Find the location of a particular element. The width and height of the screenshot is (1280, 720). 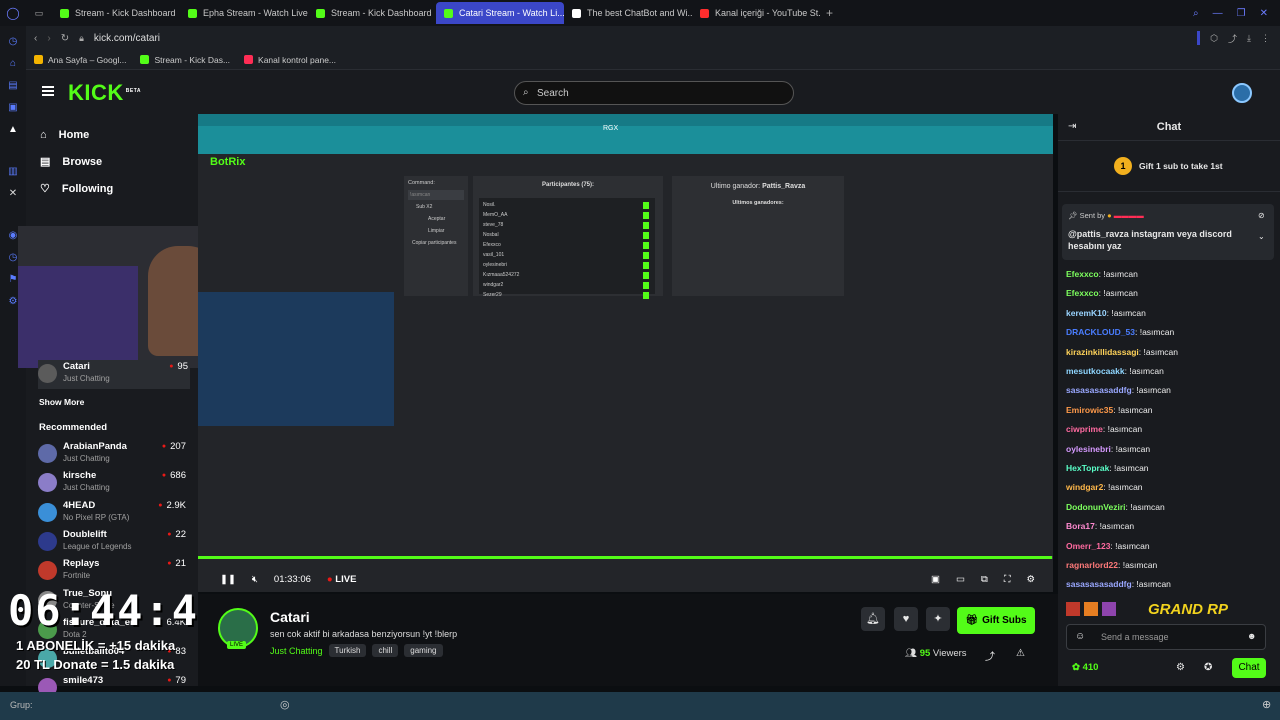

chat-username: Bora17 is located at coordinates (1080, 526).